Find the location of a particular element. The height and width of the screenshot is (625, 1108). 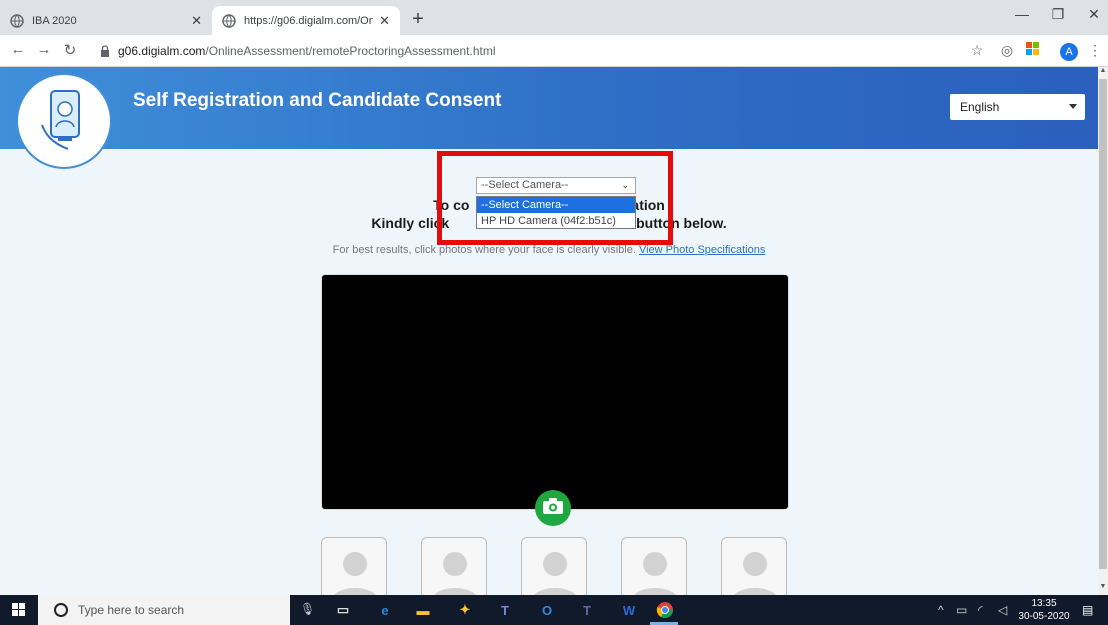

forward-arrow-icon: → is located at coordinates (44, 49).